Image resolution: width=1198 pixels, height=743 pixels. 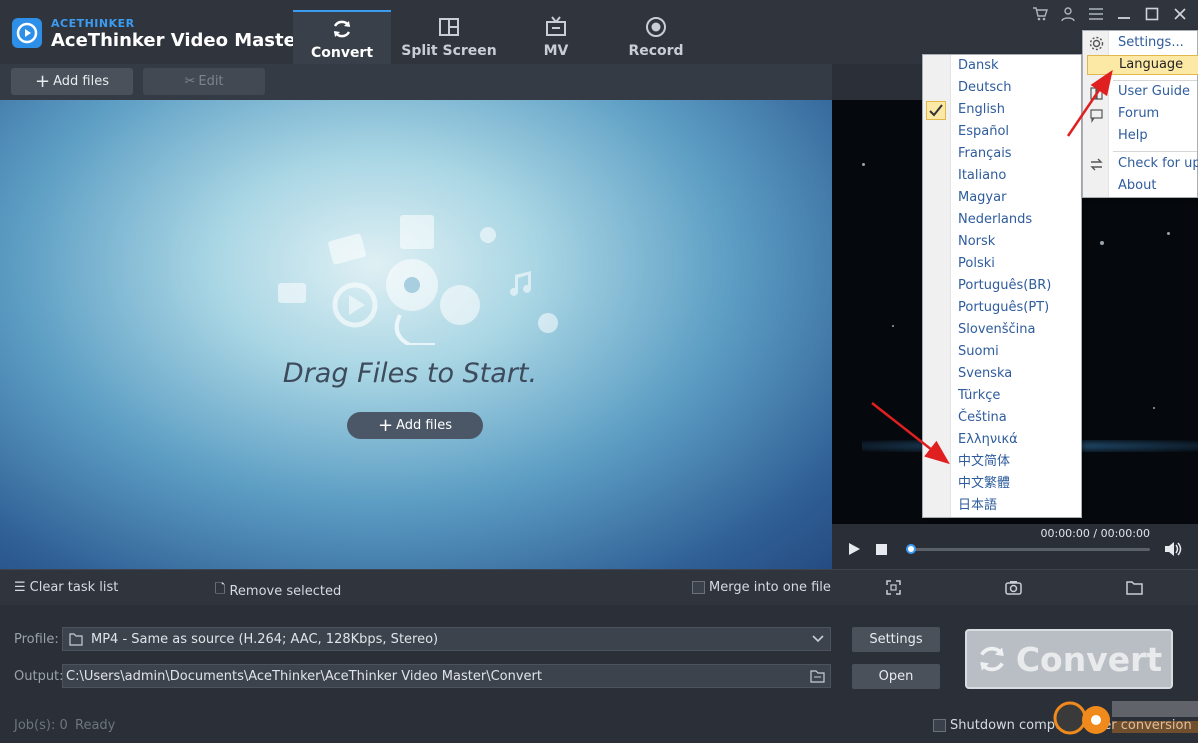 I want to click on arrow-to-language, so click(x=1089, y=103).